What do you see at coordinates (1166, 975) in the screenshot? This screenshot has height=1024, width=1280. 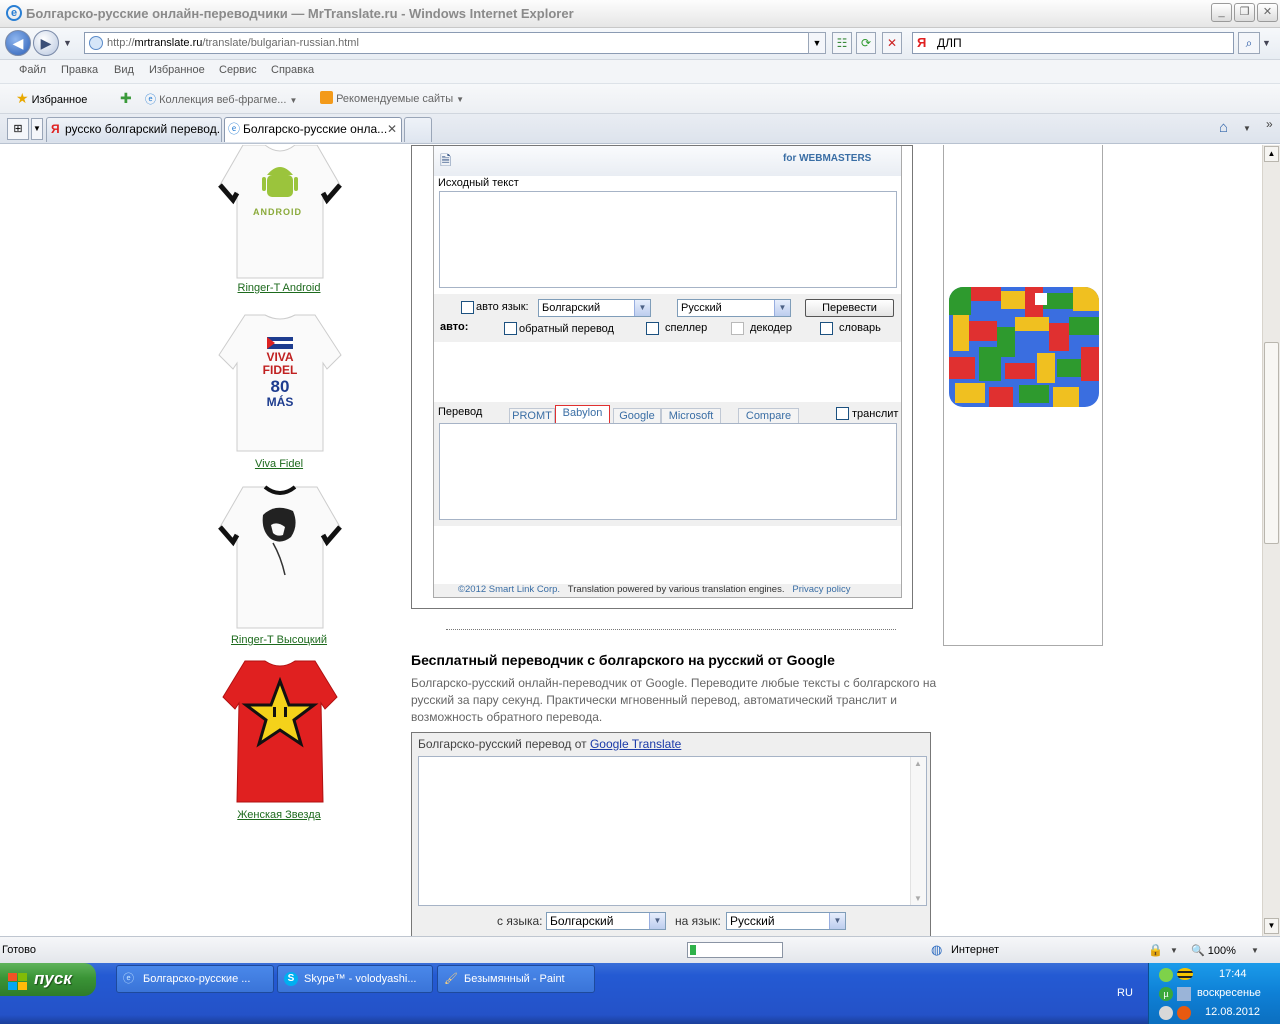 I see `tray-status-icon` at bounding box center [1166, 975].